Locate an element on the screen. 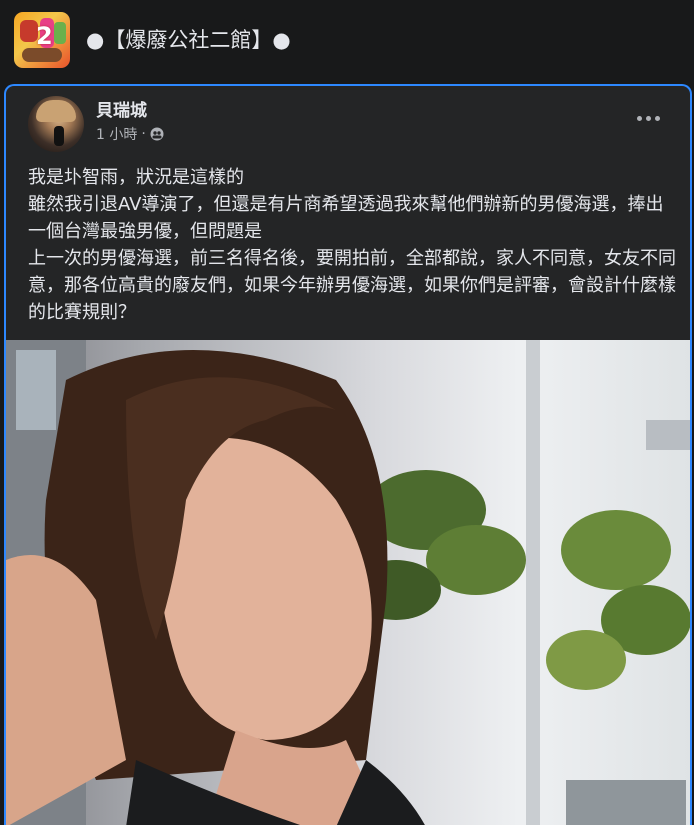 The width and height of the screenshot is (694, 825). more-options-icon is located at coordinates (648, 118).